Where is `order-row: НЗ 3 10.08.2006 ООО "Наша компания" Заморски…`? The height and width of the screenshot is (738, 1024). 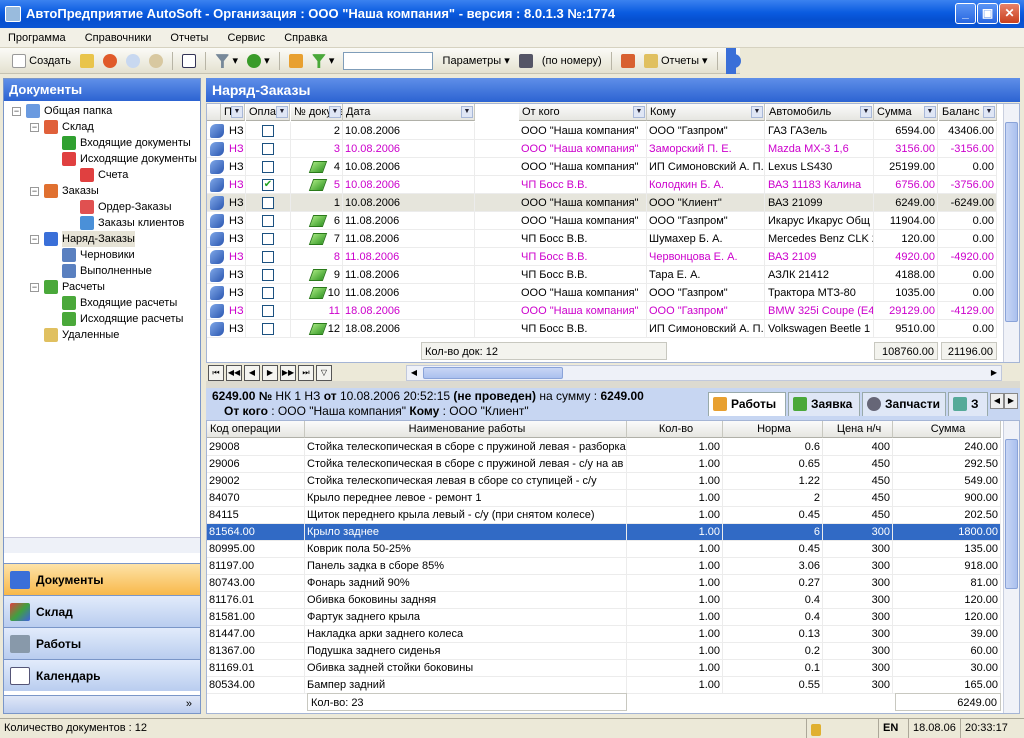
order-row: НЗ 3 10.08.2006 ООО "Наша компания" Заморски… is located at coordinates (602, 149).